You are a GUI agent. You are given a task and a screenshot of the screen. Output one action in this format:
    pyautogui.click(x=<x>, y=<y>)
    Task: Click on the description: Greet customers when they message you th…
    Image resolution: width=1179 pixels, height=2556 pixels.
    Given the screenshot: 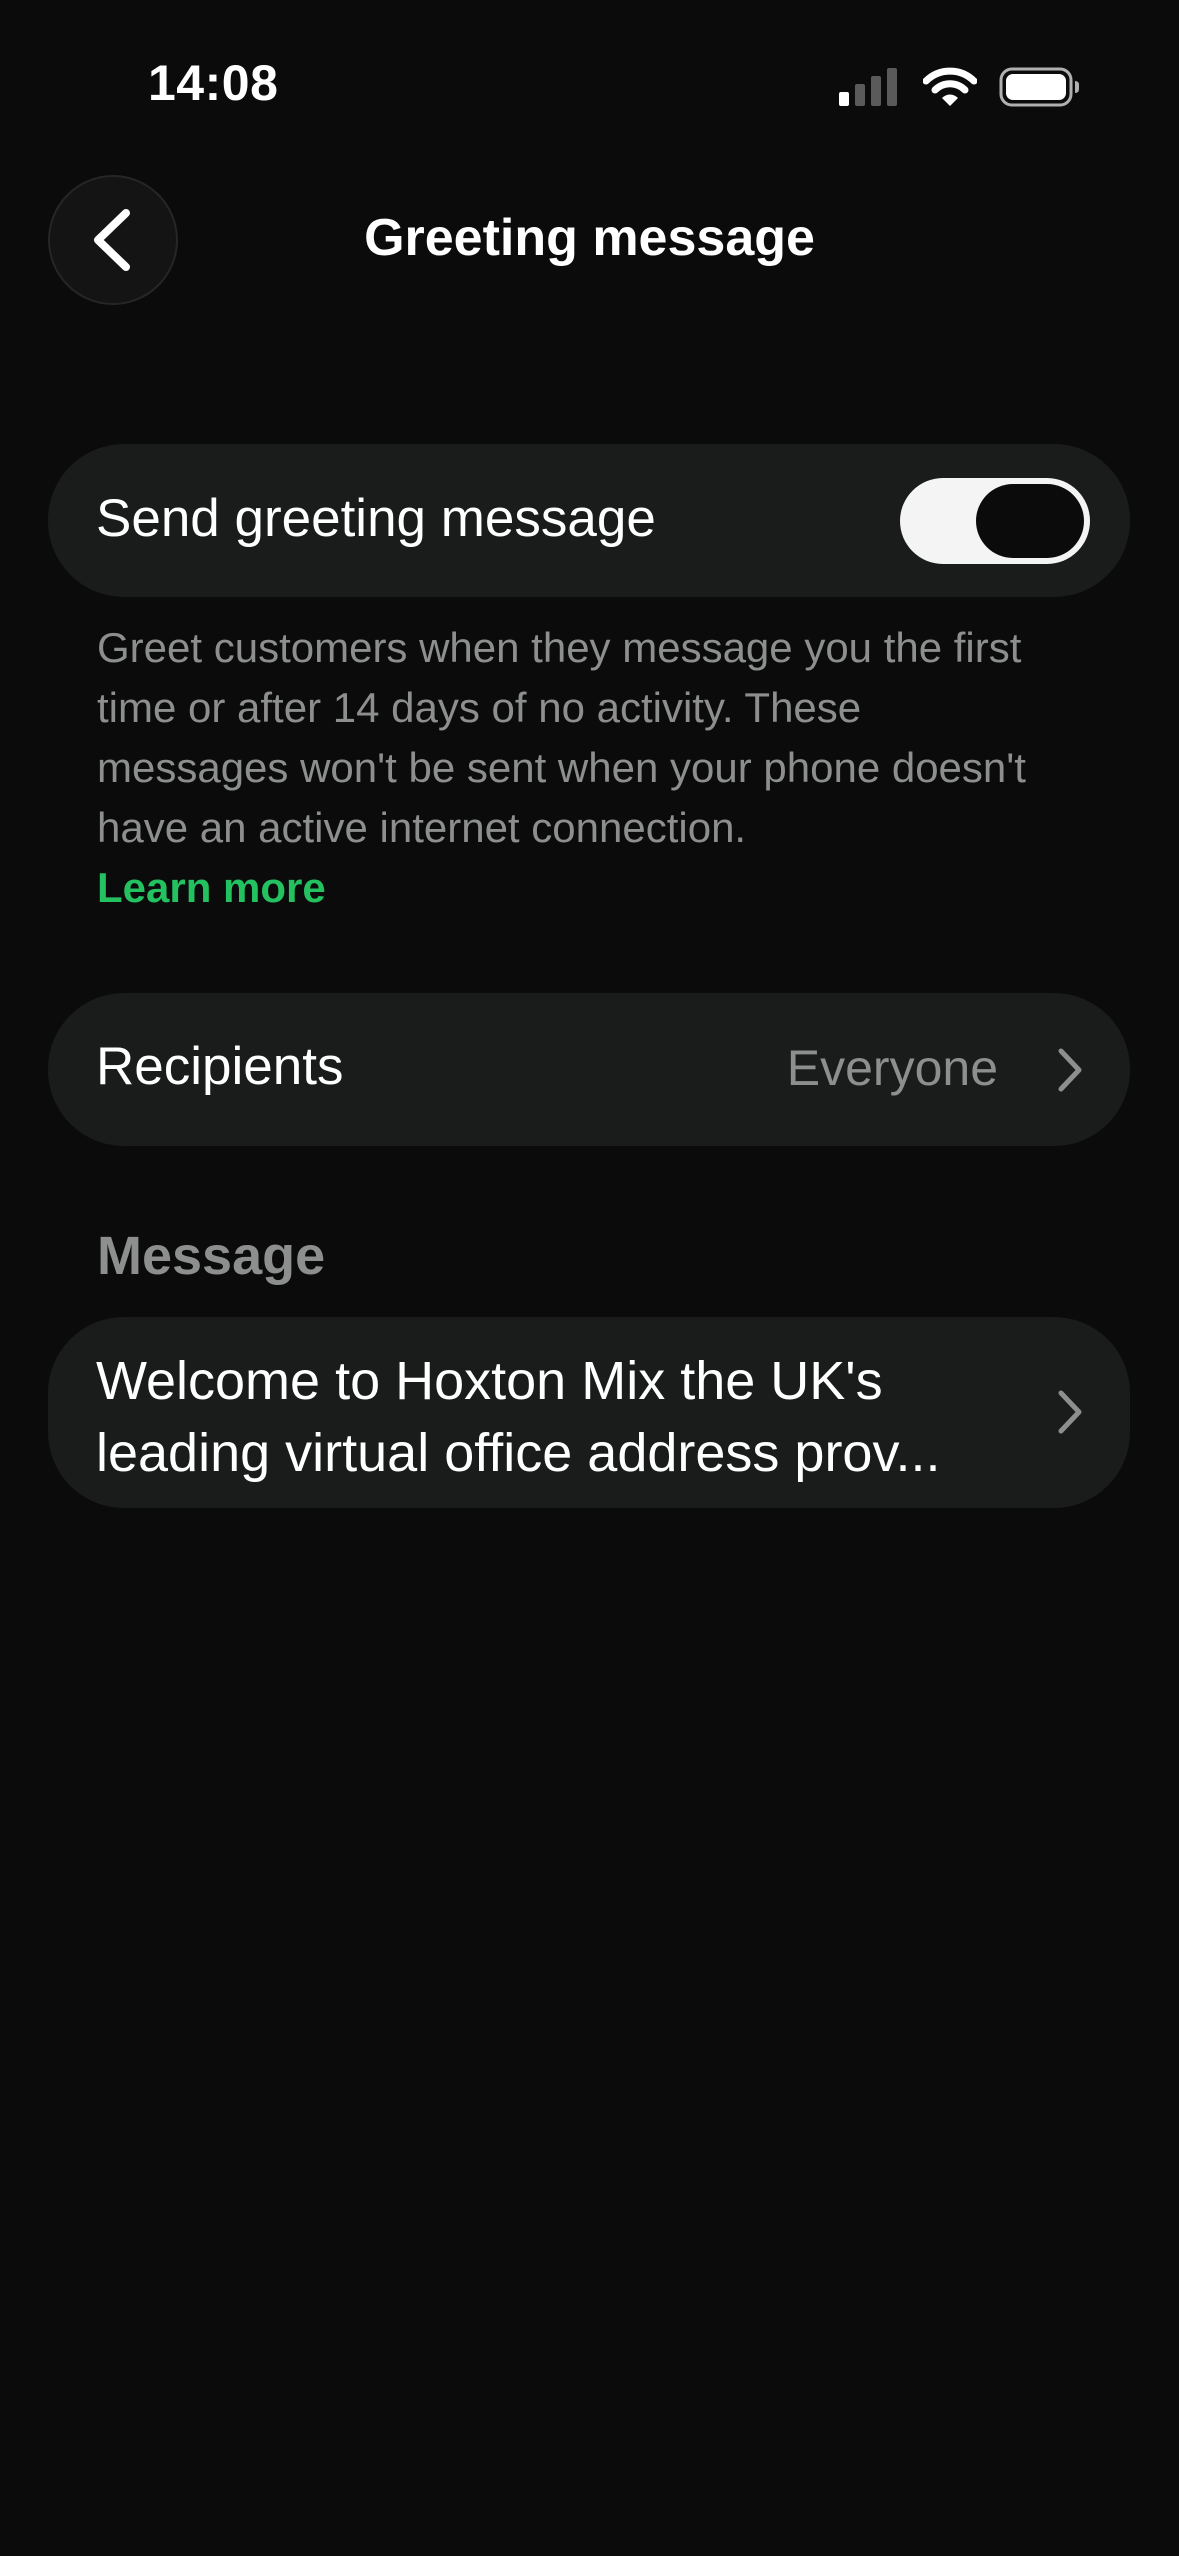 What is the action you would take?
    pyautogui.click(x=577, y=768)
    